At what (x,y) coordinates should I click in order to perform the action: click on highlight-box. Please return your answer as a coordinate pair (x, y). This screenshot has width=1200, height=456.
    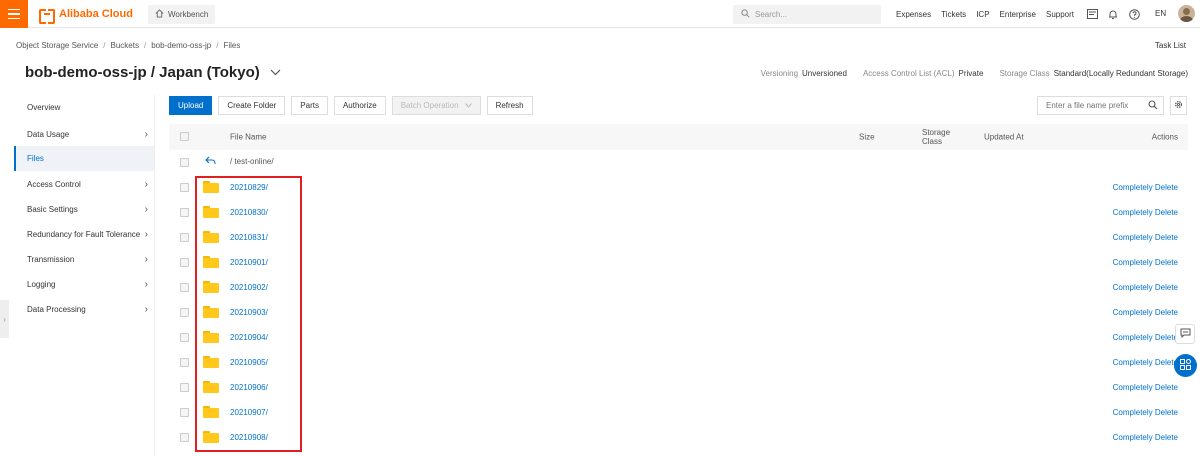
    Looking at the image, I should click on (248, 314).